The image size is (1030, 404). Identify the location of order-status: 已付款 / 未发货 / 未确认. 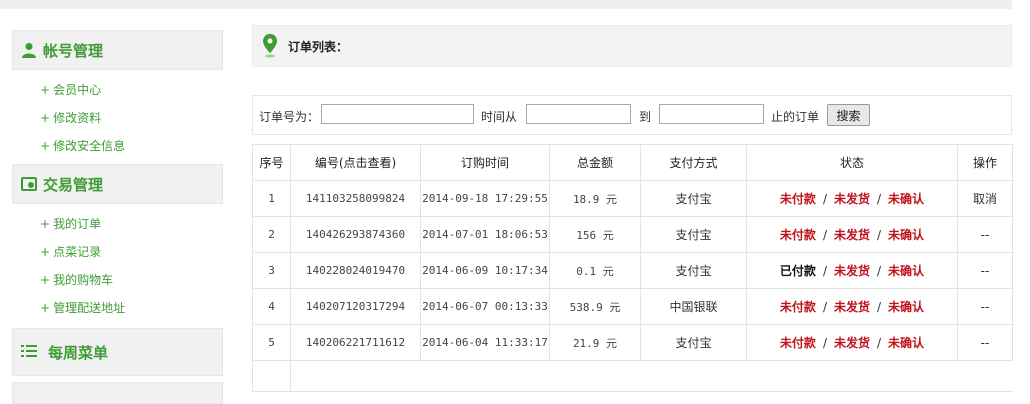
(852, 270).